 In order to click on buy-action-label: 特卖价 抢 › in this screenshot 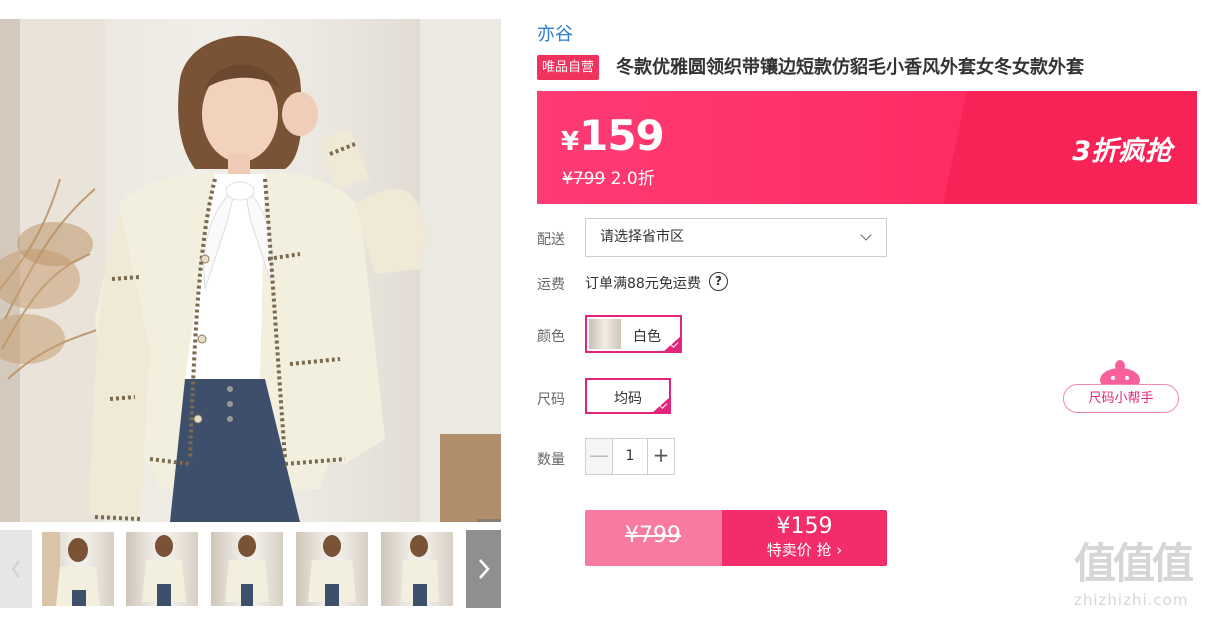, I will do `click(804, 550)`.